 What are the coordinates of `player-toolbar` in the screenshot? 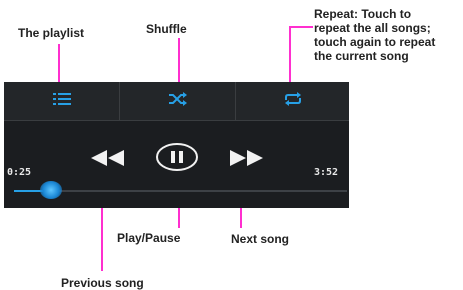 It's located at (176, 101).